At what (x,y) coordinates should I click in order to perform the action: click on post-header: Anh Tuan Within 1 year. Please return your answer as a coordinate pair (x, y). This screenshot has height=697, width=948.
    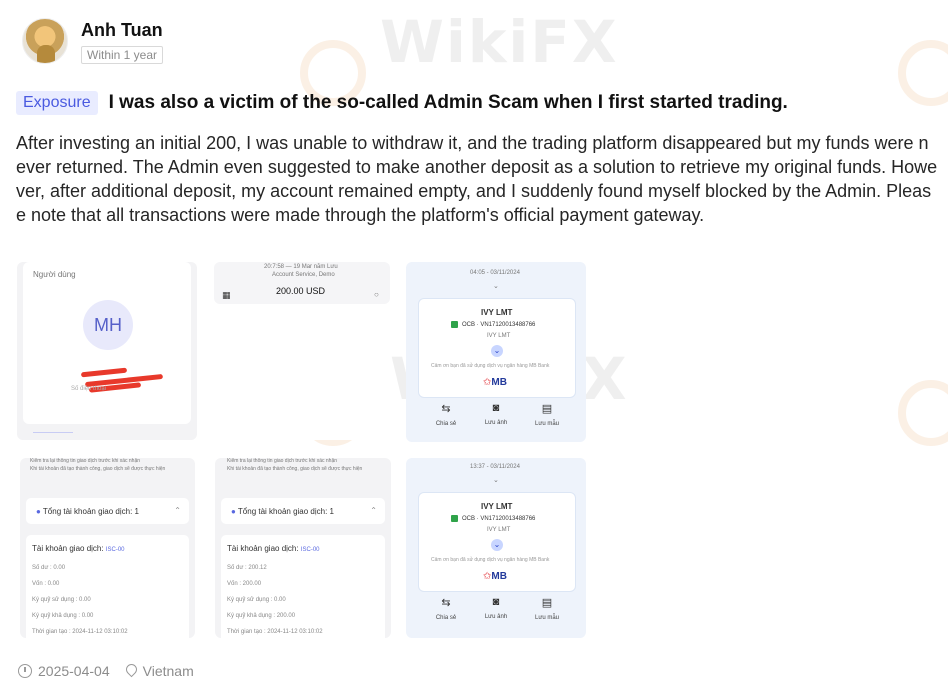
    Looking at the image, I should click on (93, 41).